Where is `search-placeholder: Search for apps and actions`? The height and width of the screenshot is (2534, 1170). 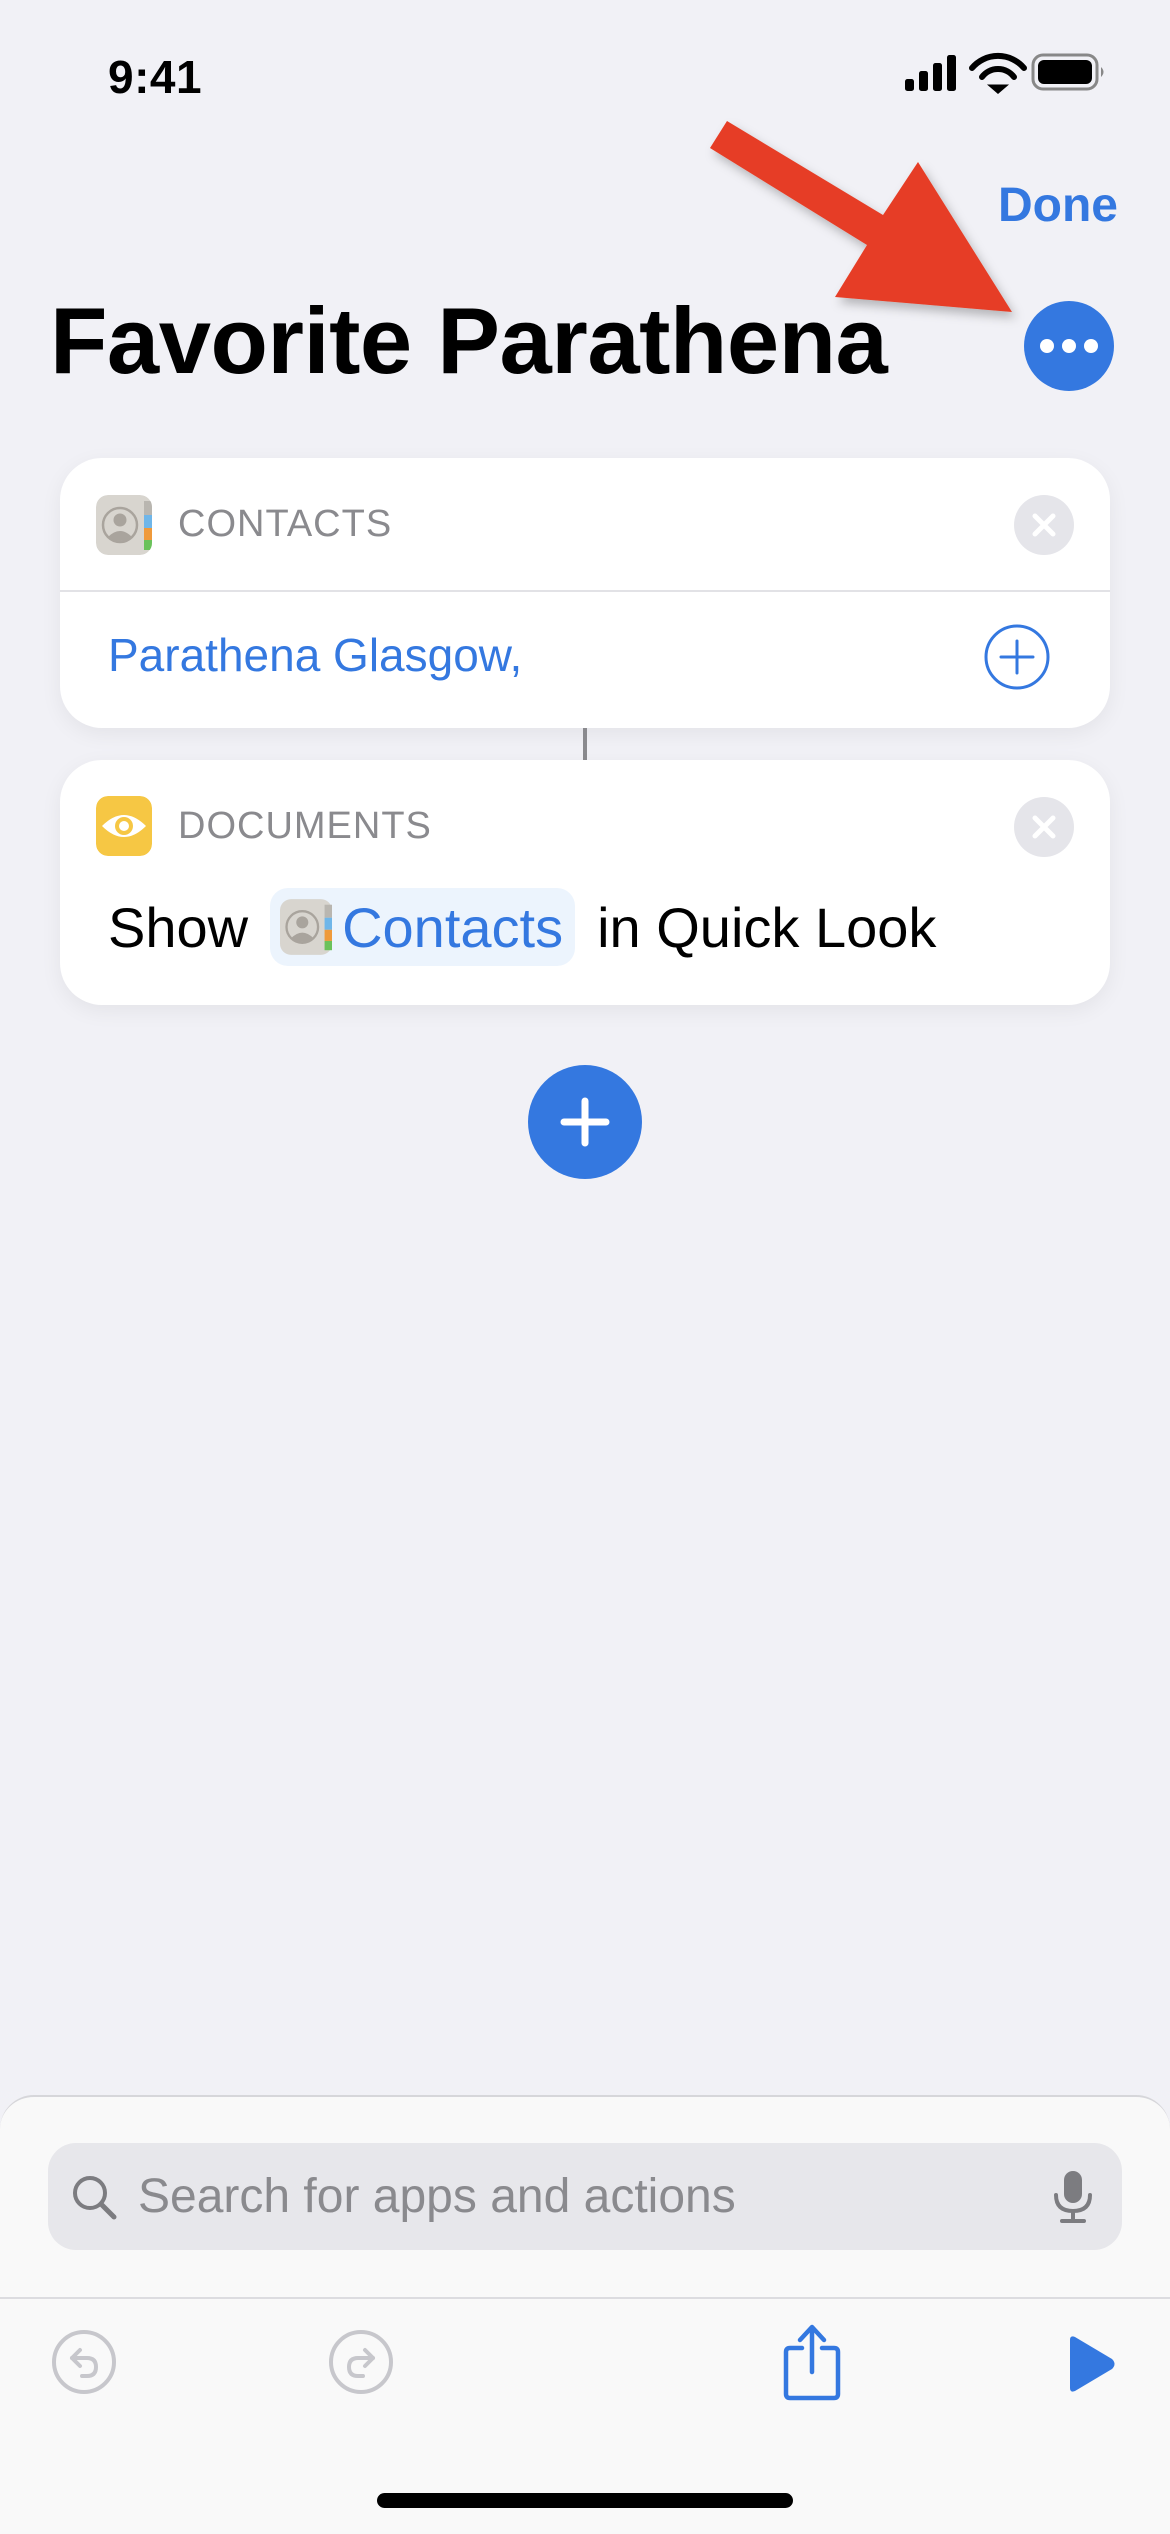
search-placeholder: Search for apps and actions is located at coordinates (437, 2196).